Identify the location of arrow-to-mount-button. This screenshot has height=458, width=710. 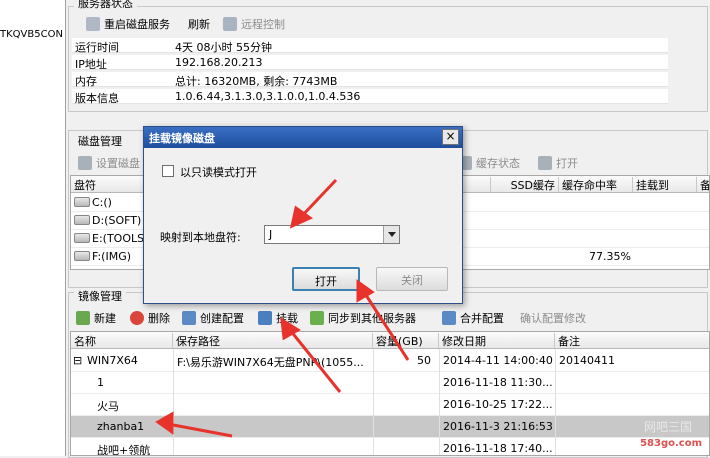
(315, 361).